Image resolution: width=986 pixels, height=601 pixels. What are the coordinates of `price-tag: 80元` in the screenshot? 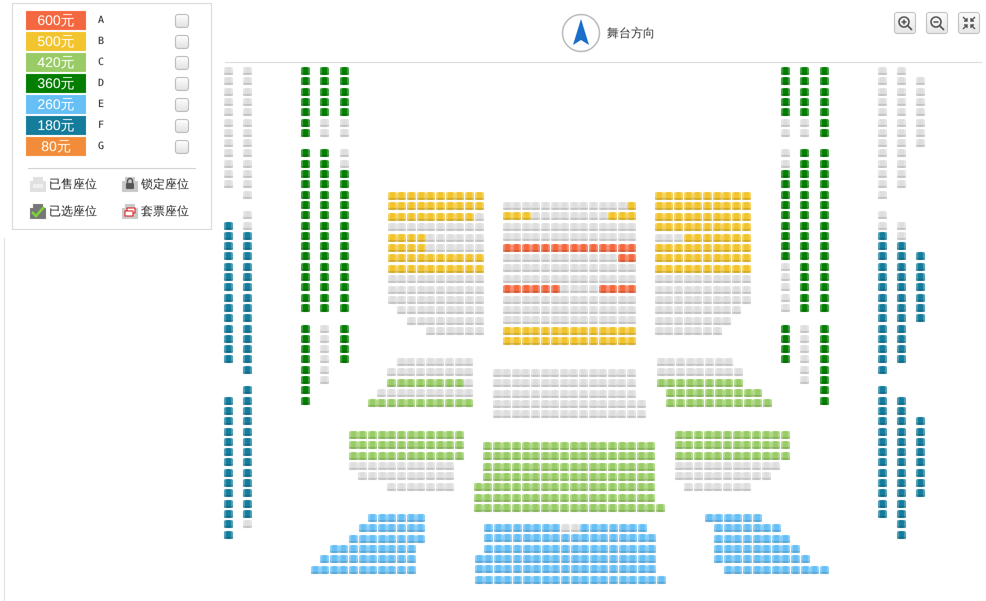 It's located at (56, 146).